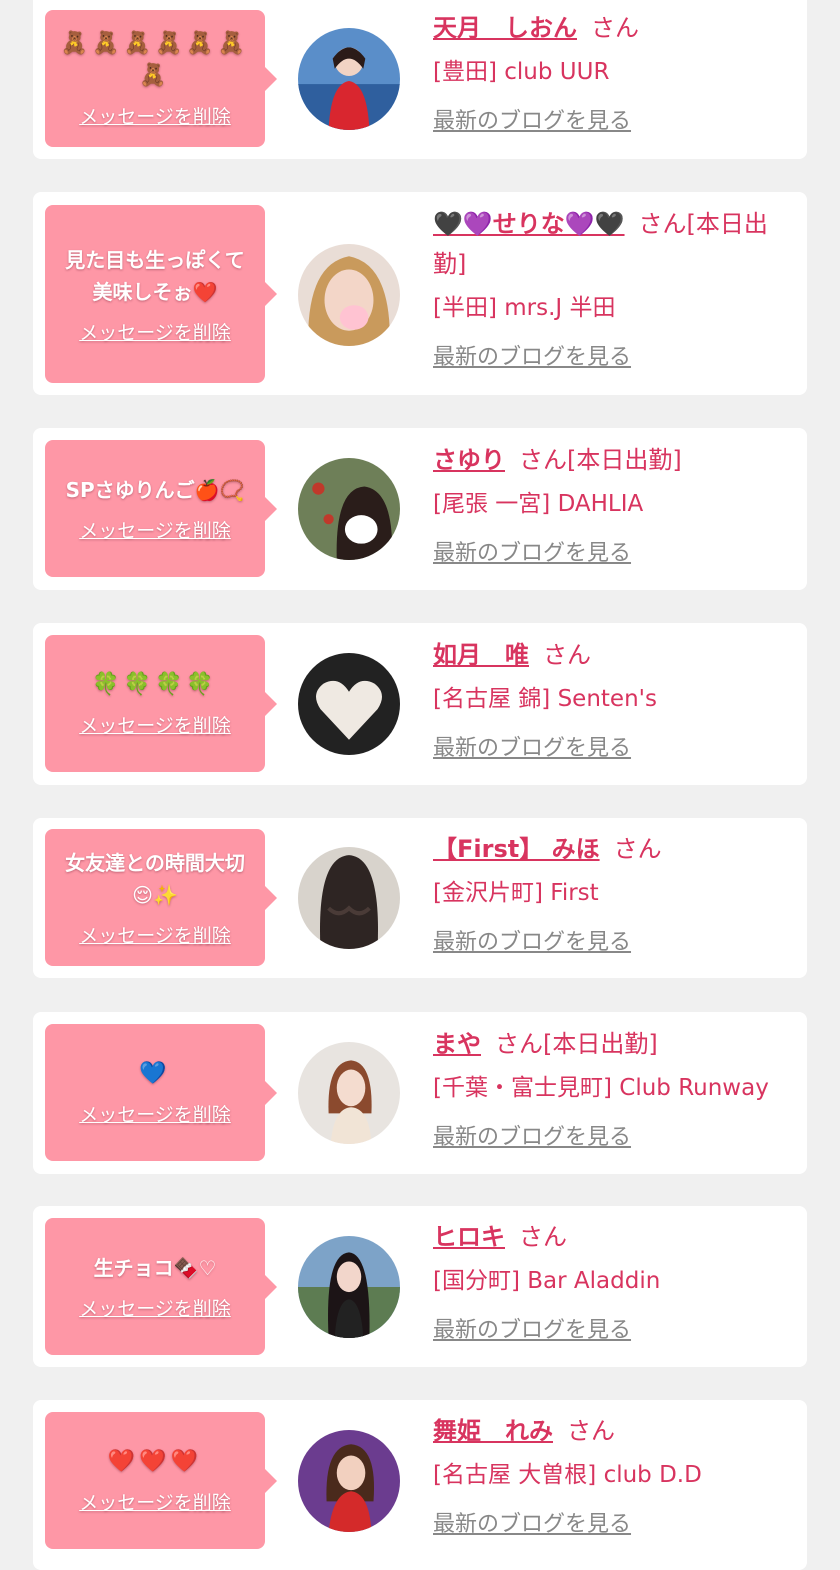 This screenshot has width=840, height=1570. Describe the element at coordinates (155, 59) in the screenshot. I see `message-text: 🧸🧸🧸🧸🧸🧸🧸` at that location.